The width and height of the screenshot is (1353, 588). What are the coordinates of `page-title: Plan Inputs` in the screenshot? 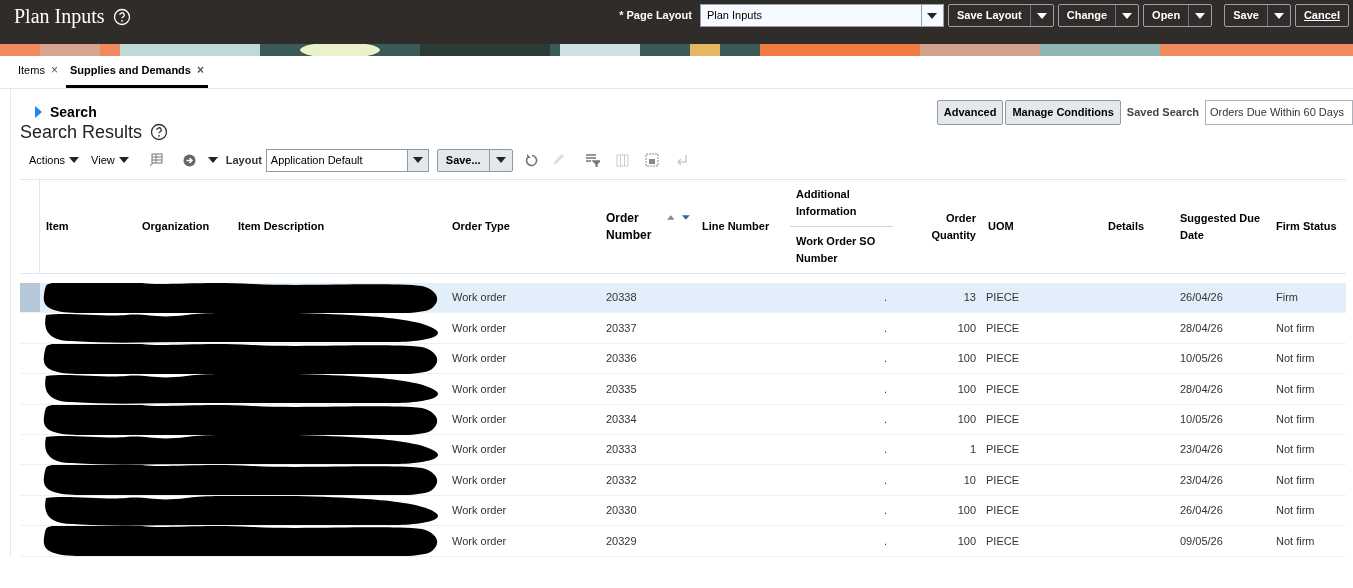 It's located at (59, 16).